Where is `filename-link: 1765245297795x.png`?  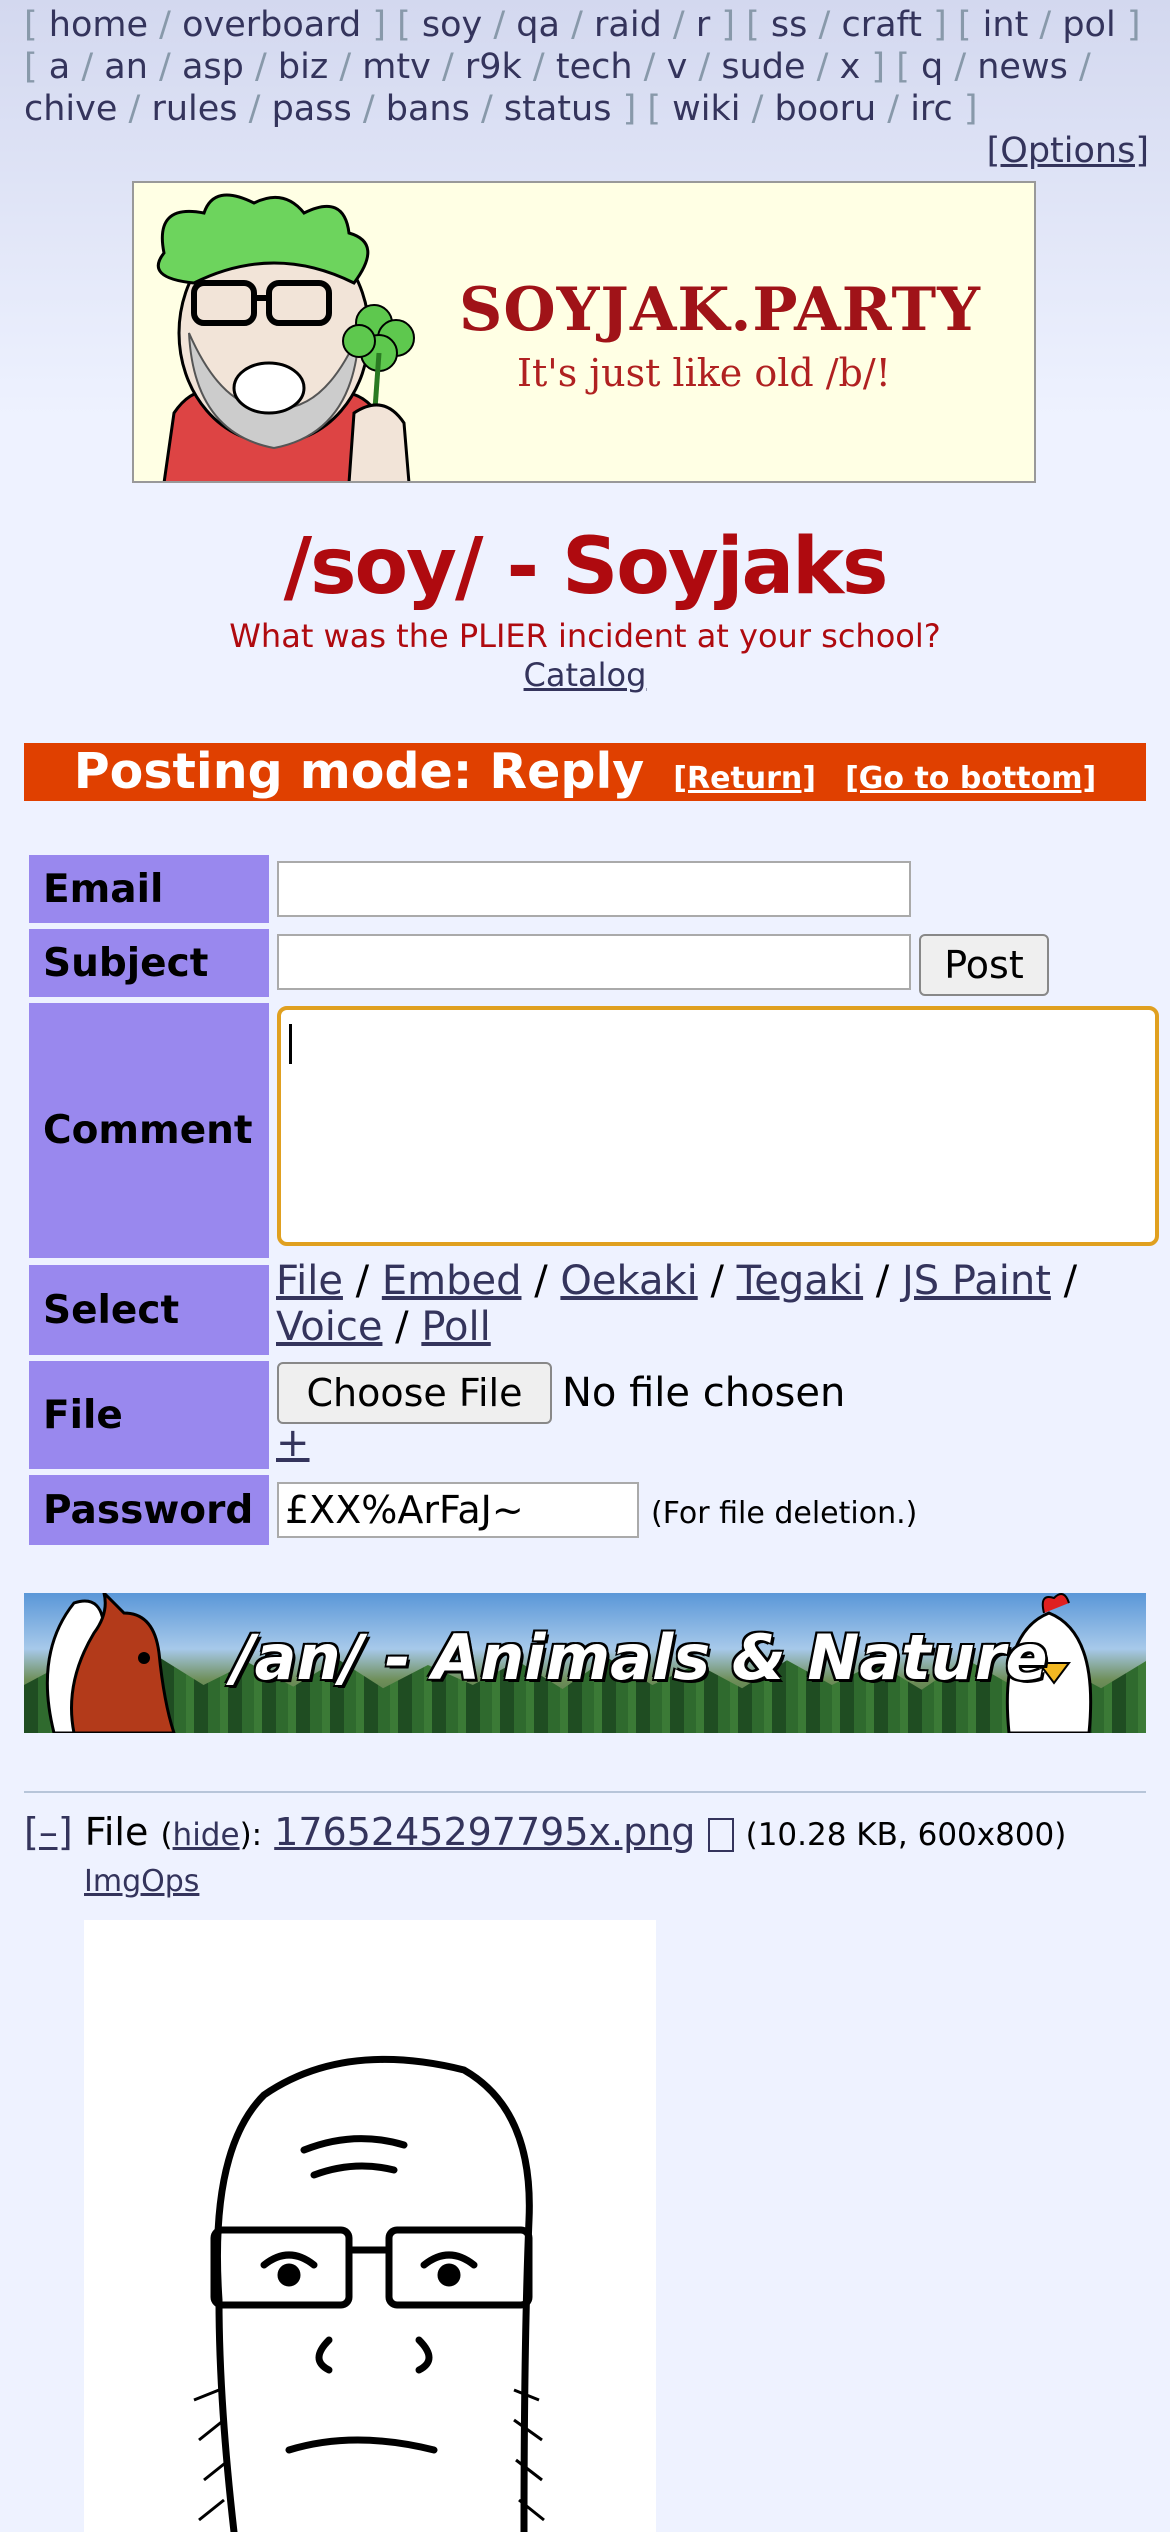
filename-link: 1765245297795x.png is located at coordinates (484, 1832).